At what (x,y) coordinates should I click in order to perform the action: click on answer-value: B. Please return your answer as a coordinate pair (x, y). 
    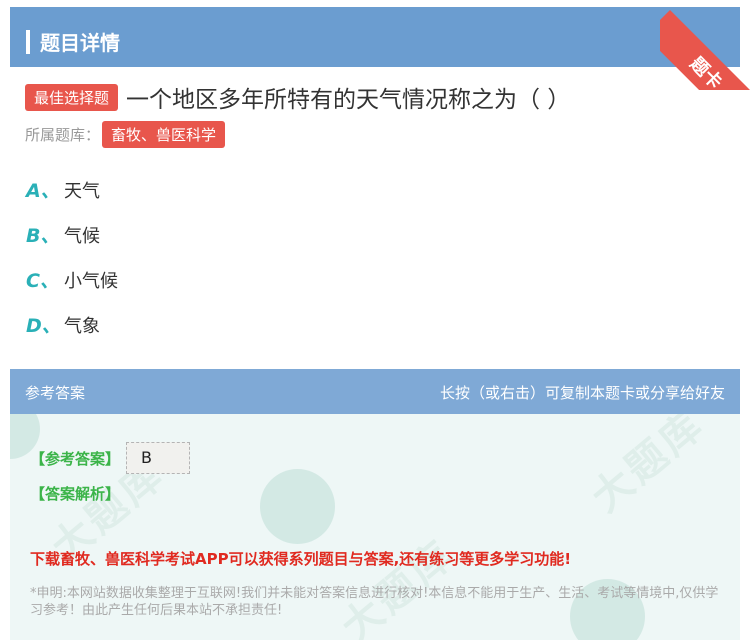
    Looking at the image, I should click on (146, 457).